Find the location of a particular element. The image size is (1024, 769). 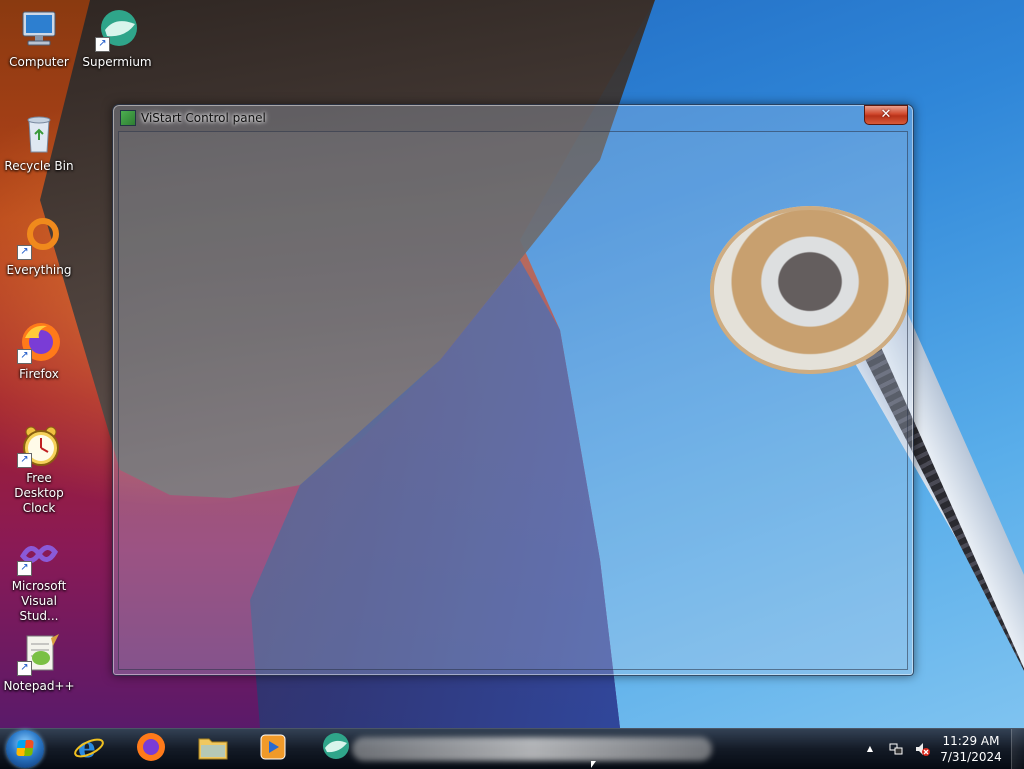

desktop-icon-computer: Computer is located at coordinates (39, 39).